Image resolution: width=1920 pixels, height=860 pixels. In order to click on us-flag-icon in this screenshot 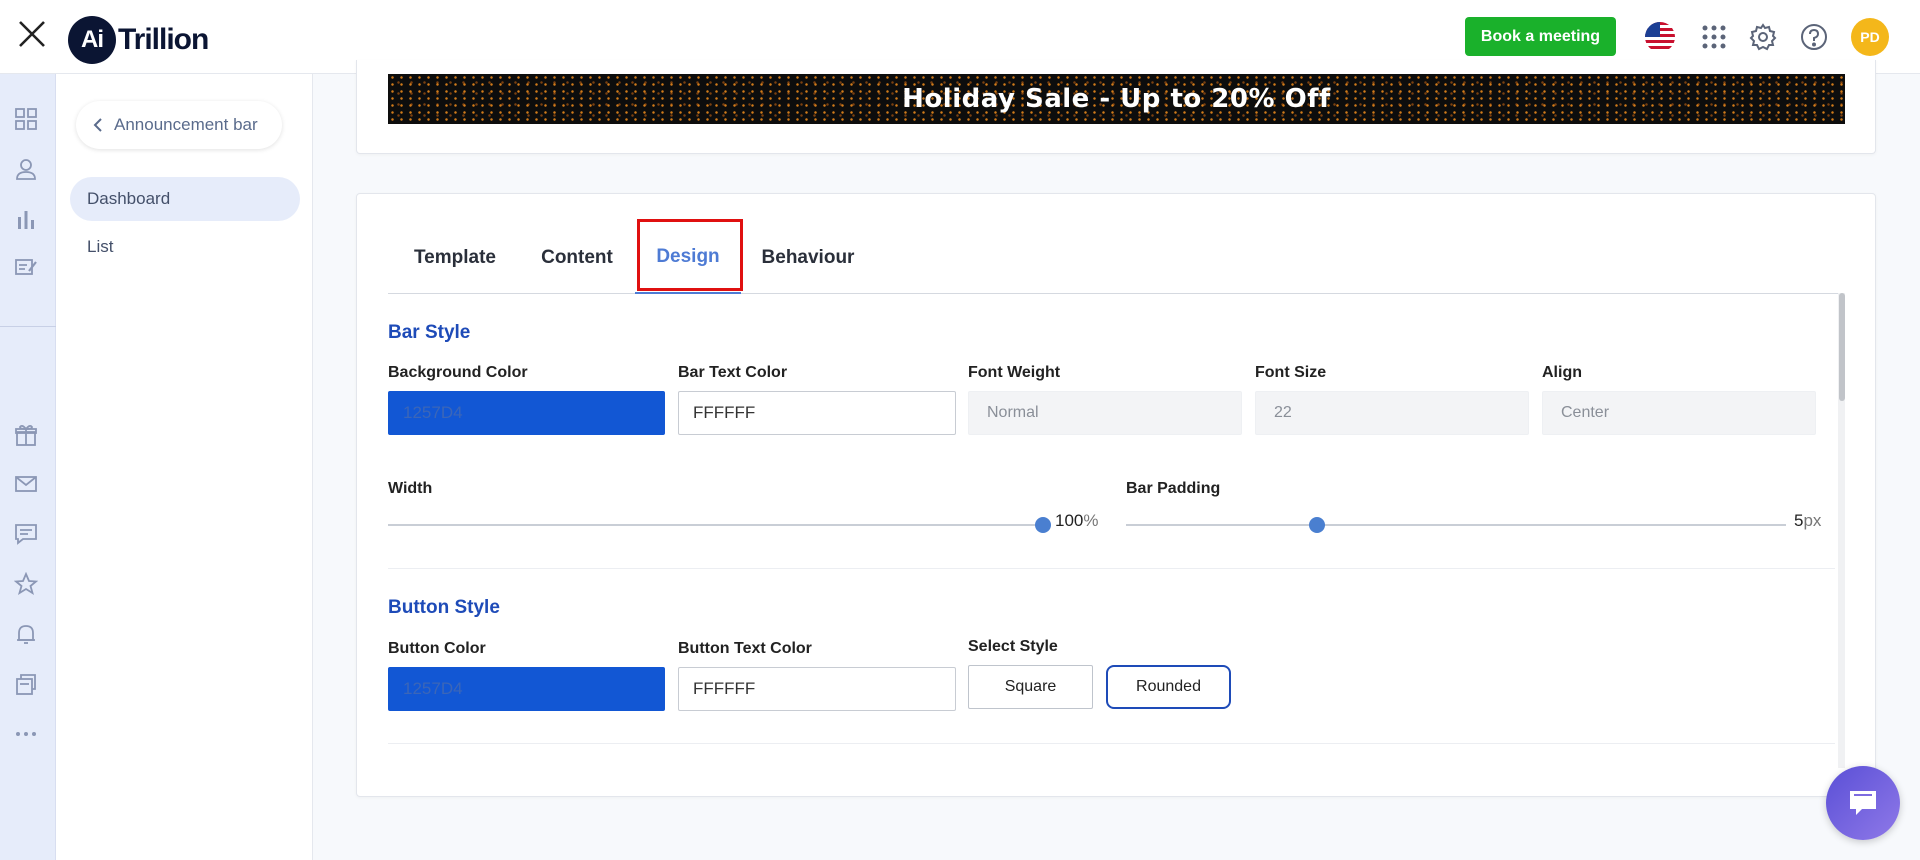, I will do `click(1660, 37)`.